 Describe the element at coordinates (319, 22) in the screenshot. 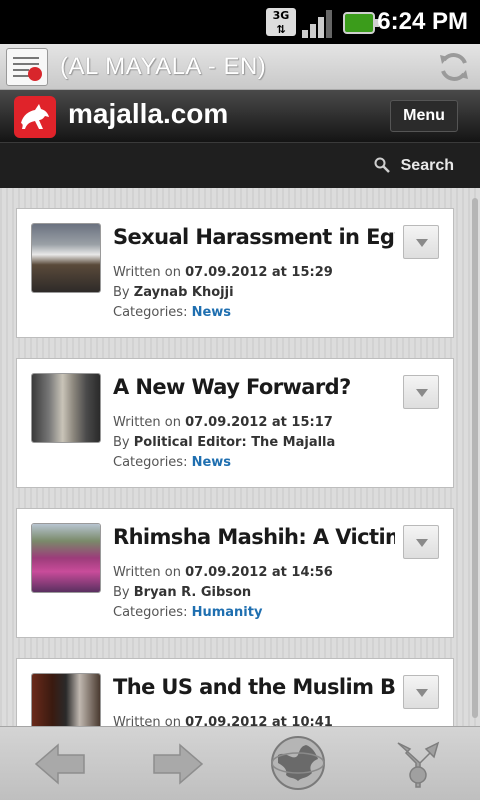

I see `signal-strength-icon` at that location.